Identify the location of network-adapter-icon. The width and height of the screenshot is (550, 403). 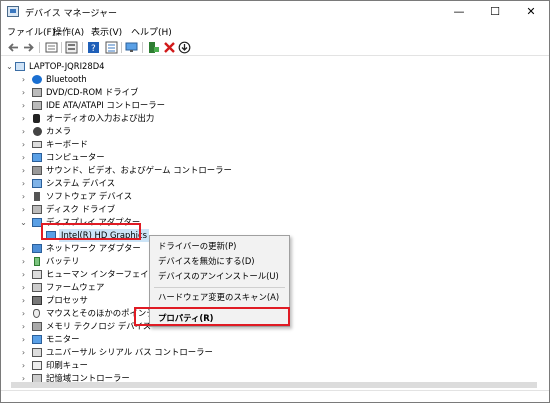
(37, 248).